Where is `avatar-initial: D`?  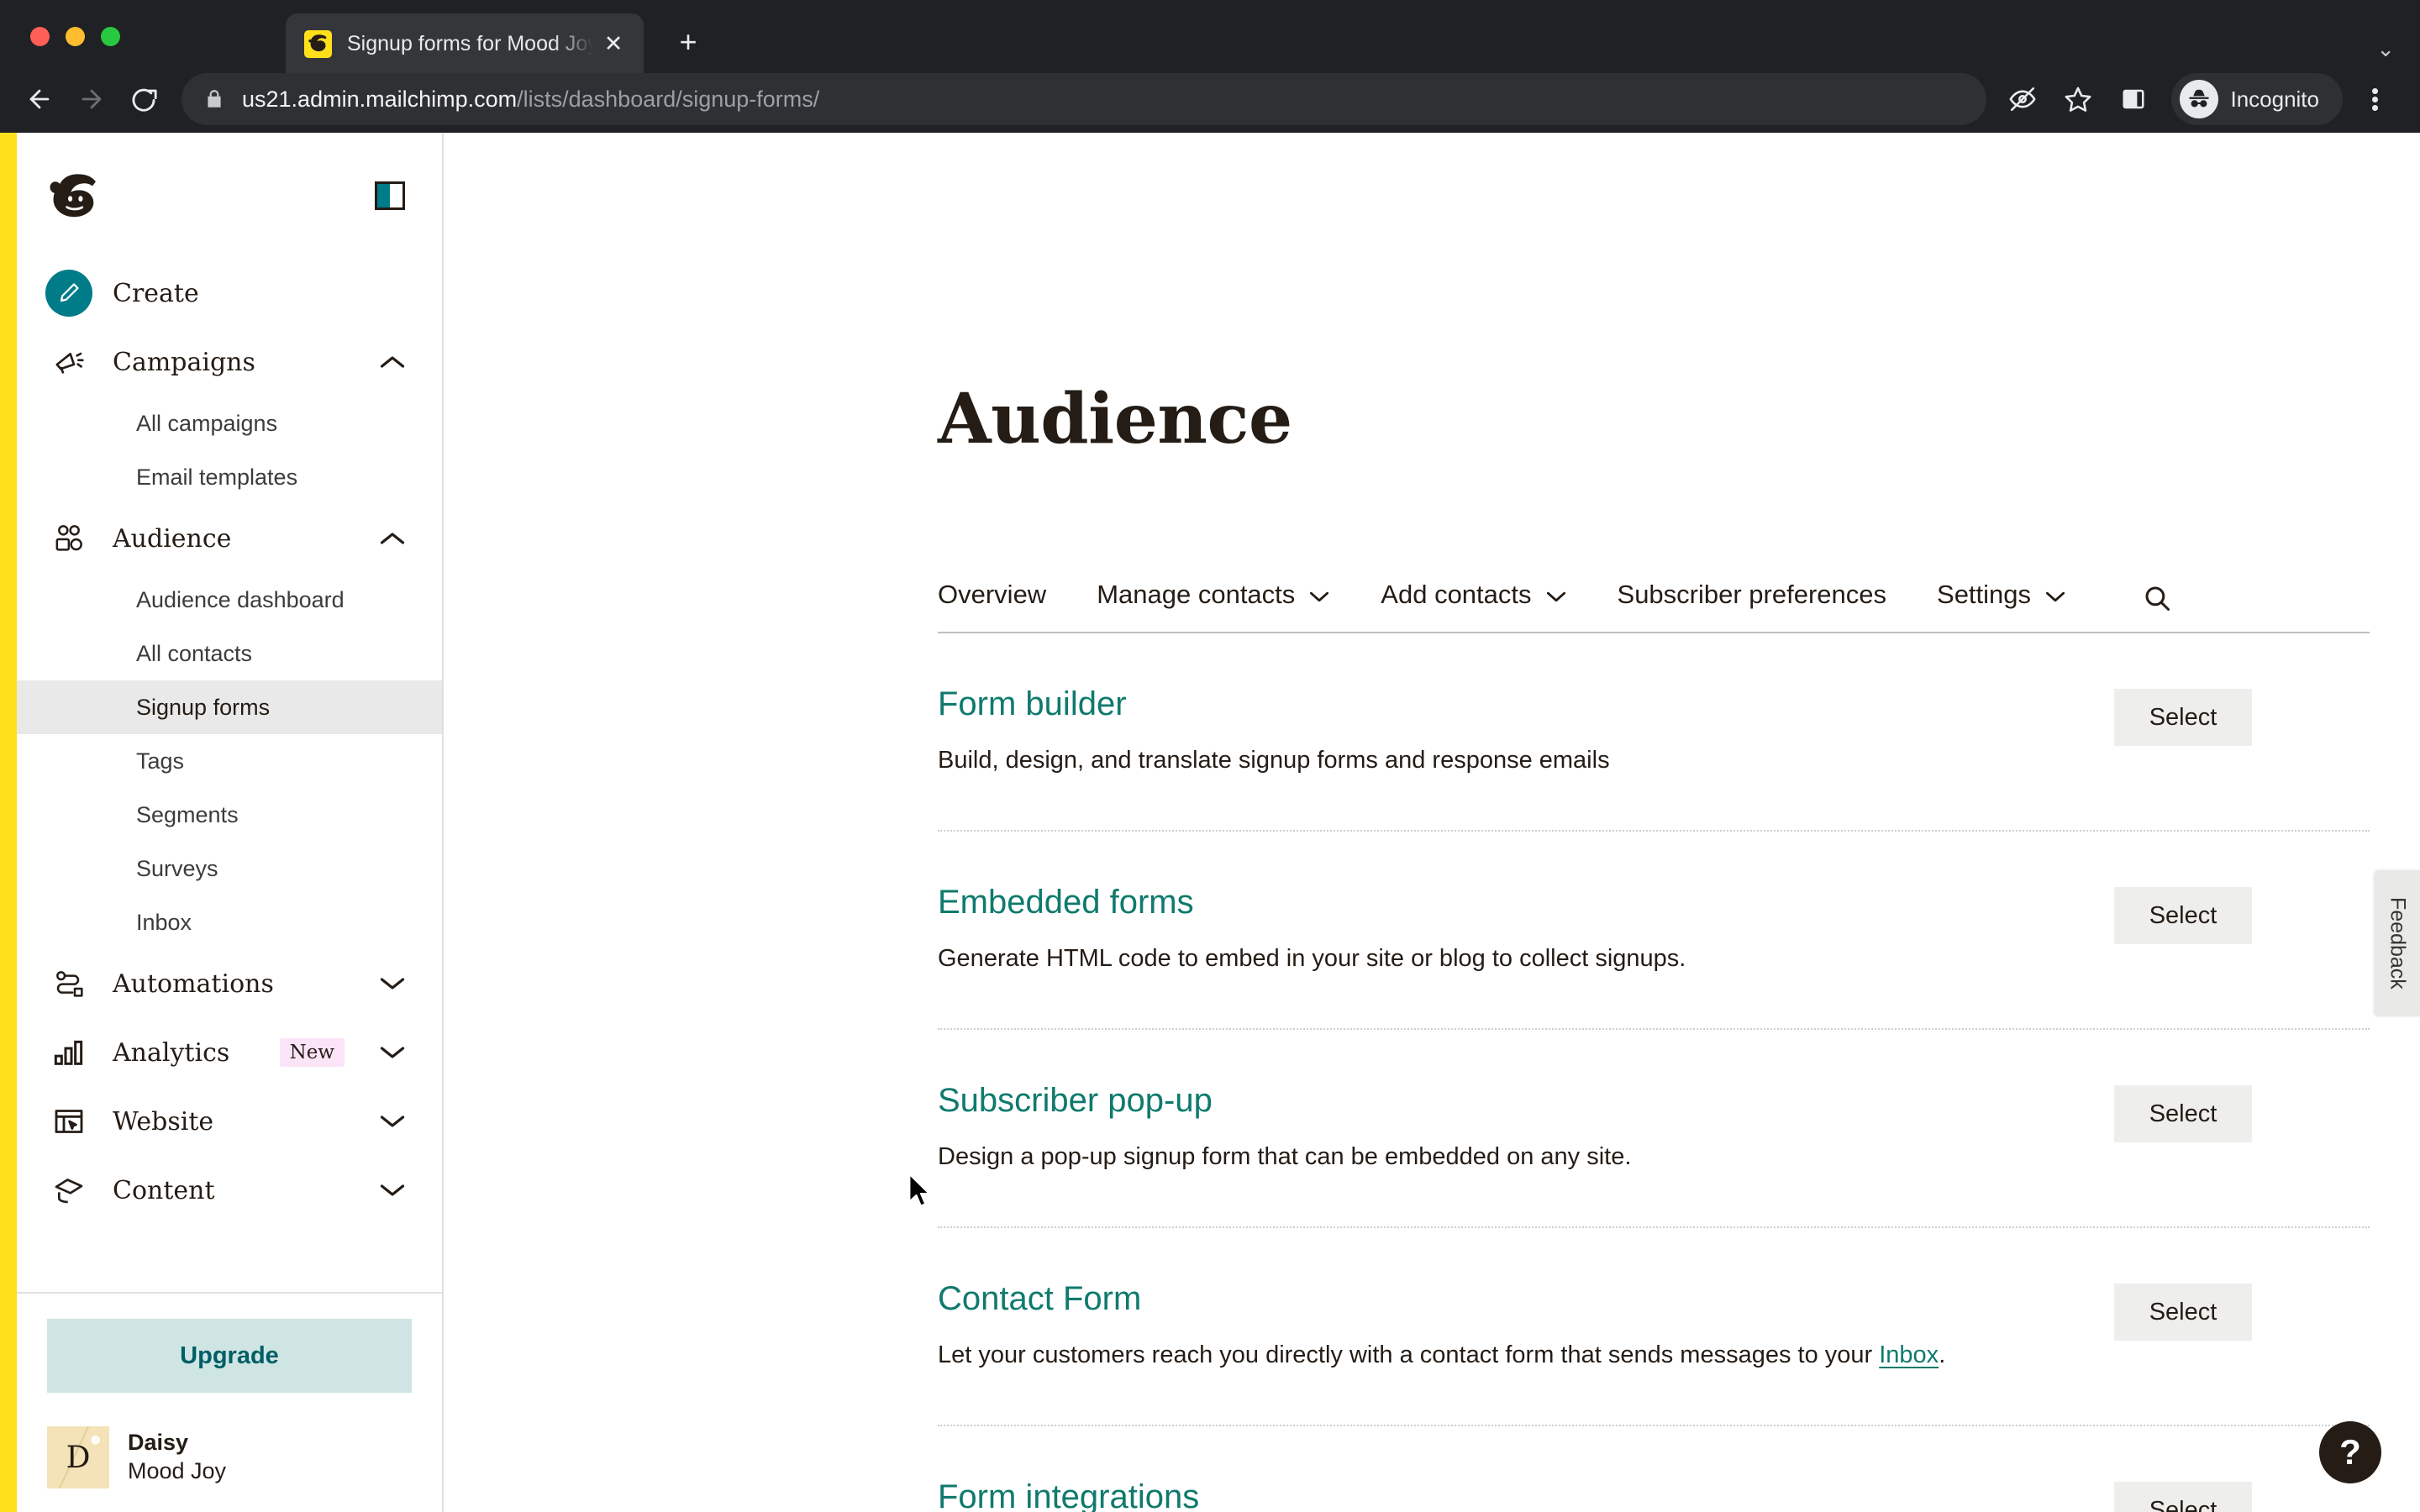
avatar-initial: D is located at coordinates (78, 1457).